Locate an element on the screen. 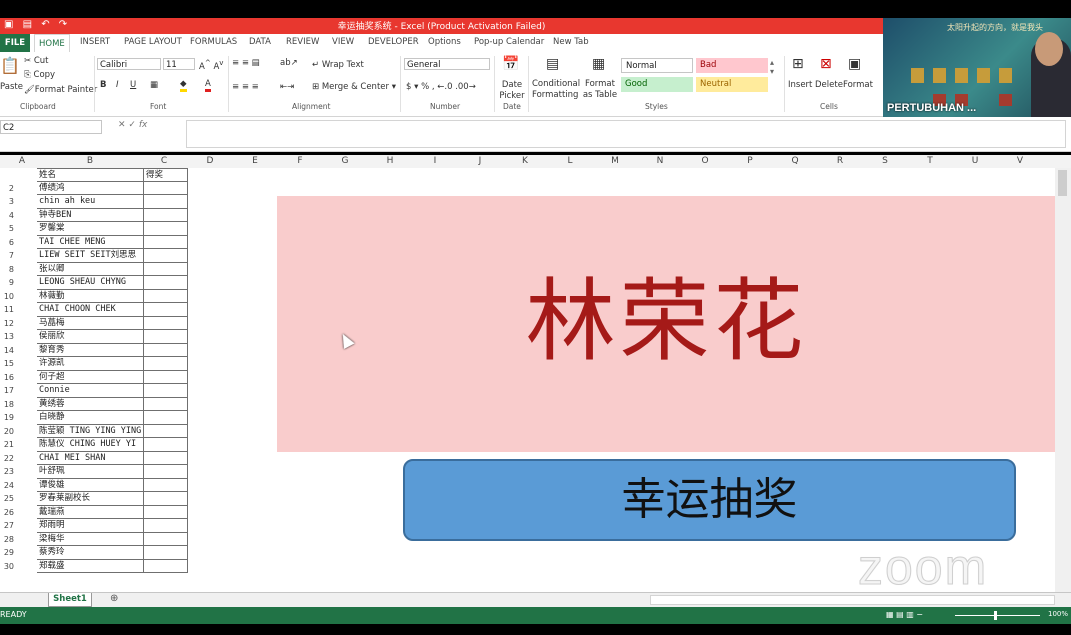  font-size-select: 11 is located at coordinates (179, 64).